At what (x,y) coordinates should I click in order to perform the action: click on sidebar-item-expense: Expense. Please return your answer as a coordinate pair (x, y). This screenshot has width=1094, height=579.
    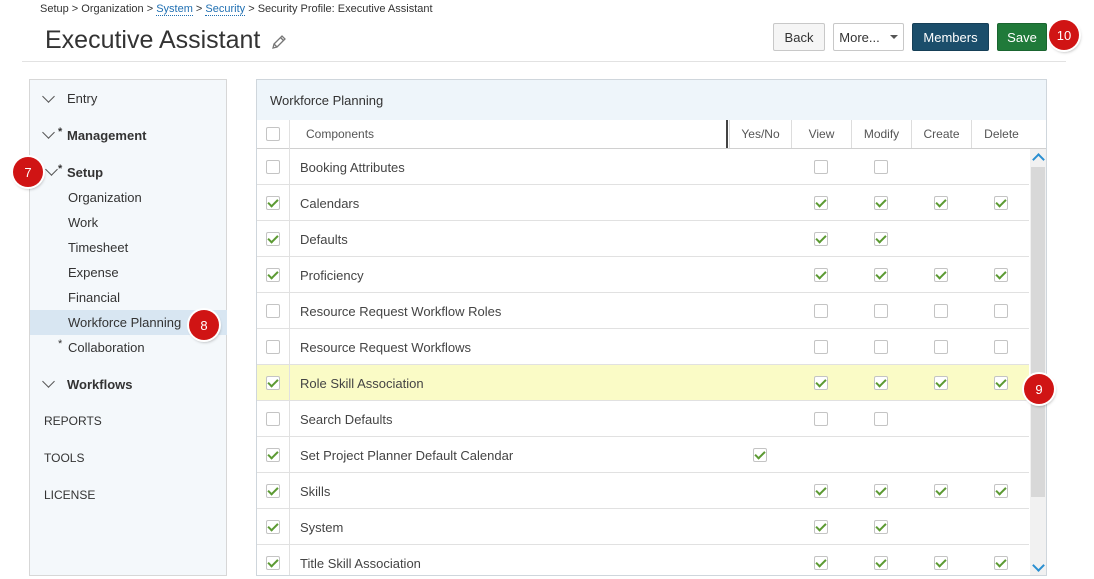
    Looking at the image, I should click on (93, 272).